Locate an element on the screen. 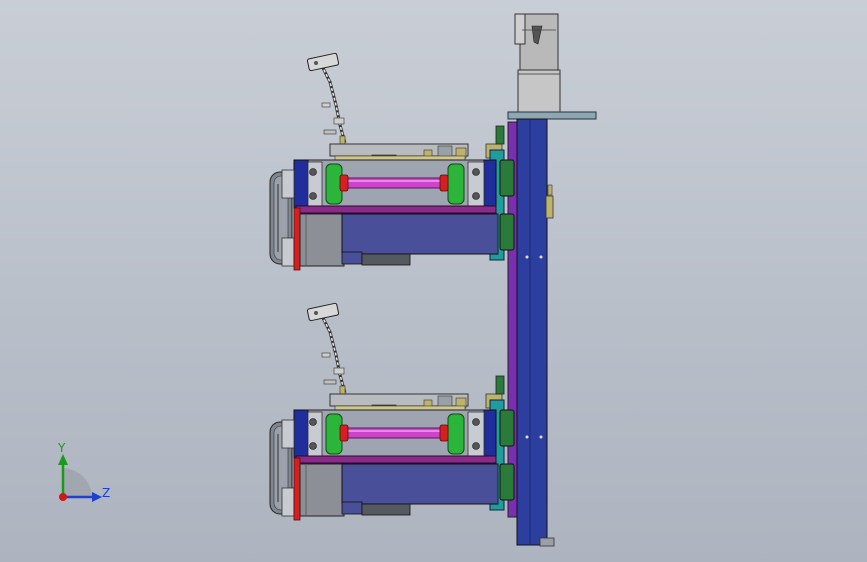 The width and height of the screenshot is (867, 562). upper-unit is located at coordinates (392, 161).